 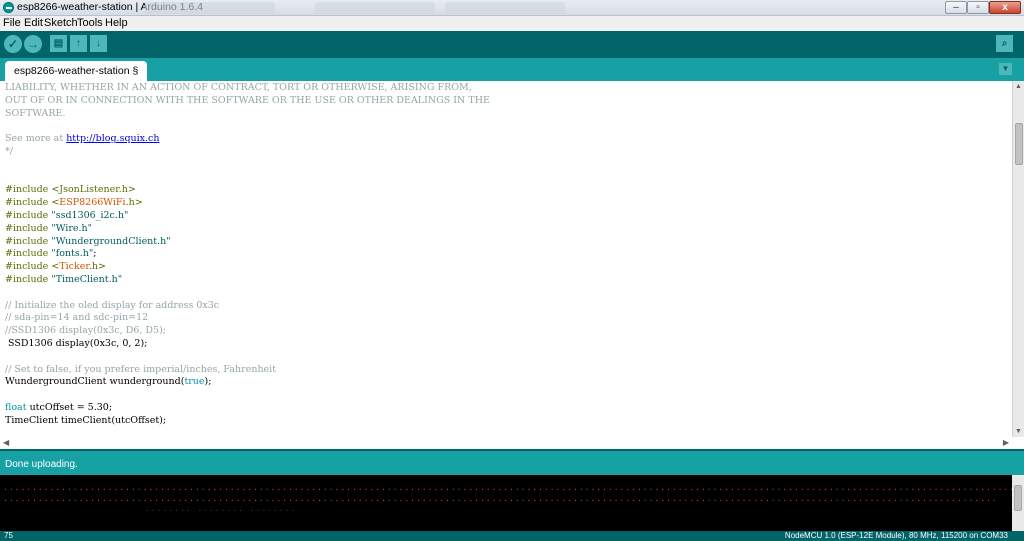 I want to click on code-token: See more at, so click(x=36, y=139).